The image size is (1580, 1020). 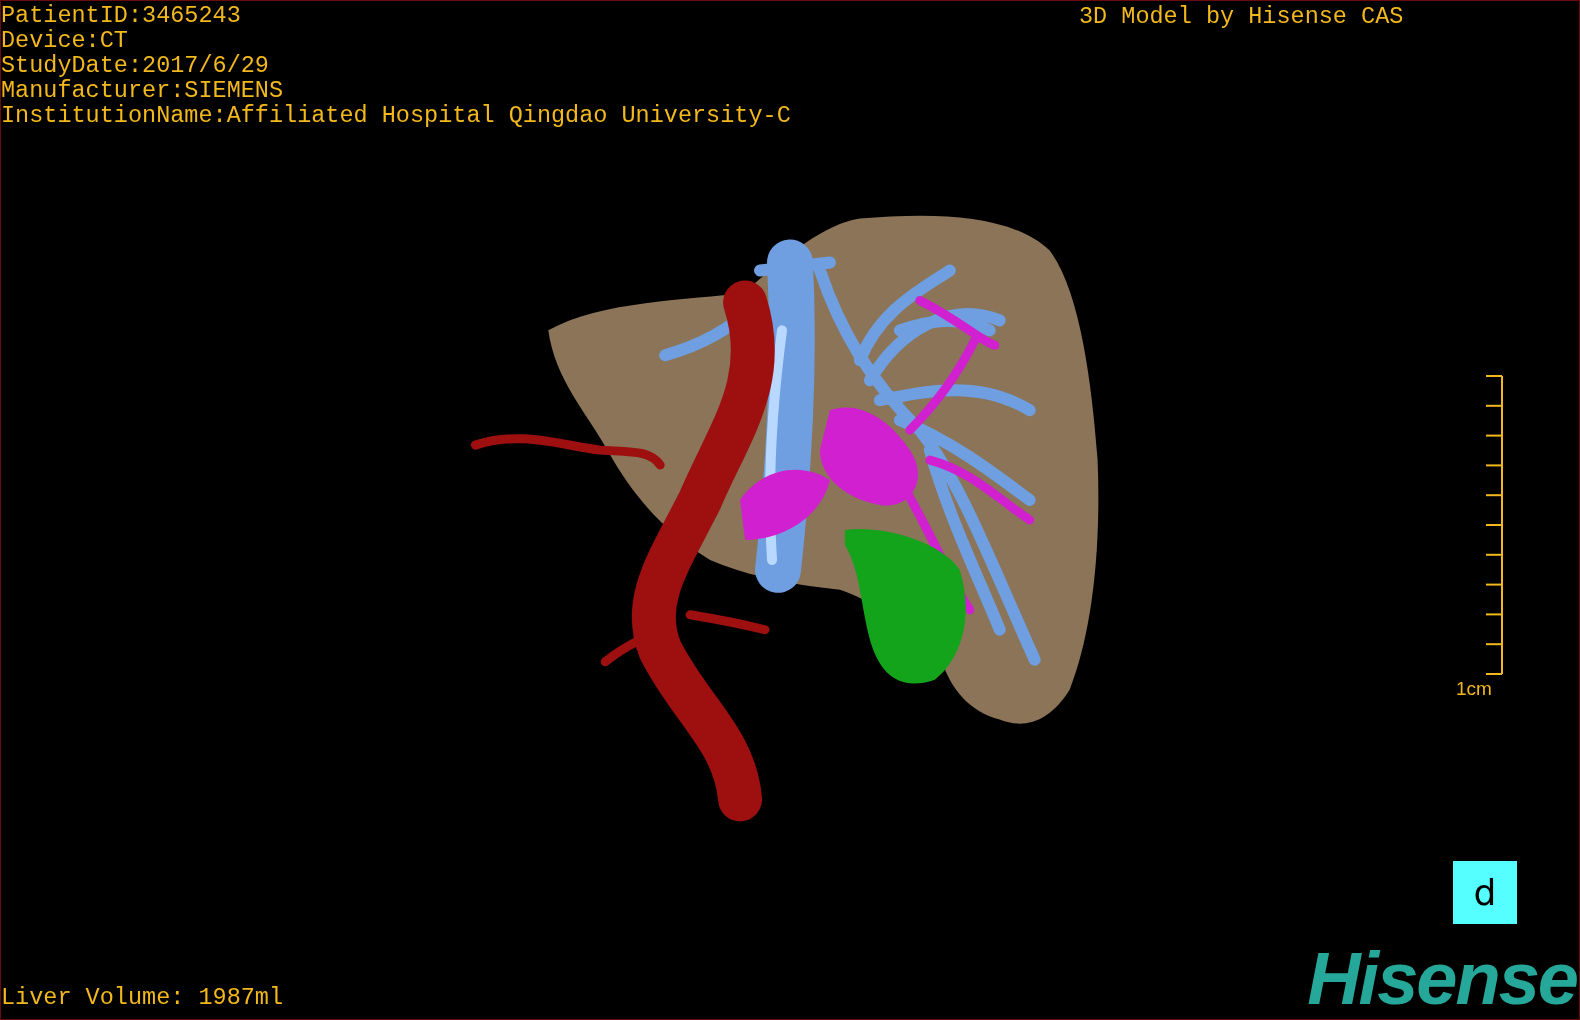 What do you see at coordinates (1442, 979) in the screenshot?
I see `brand-logo: Hisense` at bounding box center [1442, 979].